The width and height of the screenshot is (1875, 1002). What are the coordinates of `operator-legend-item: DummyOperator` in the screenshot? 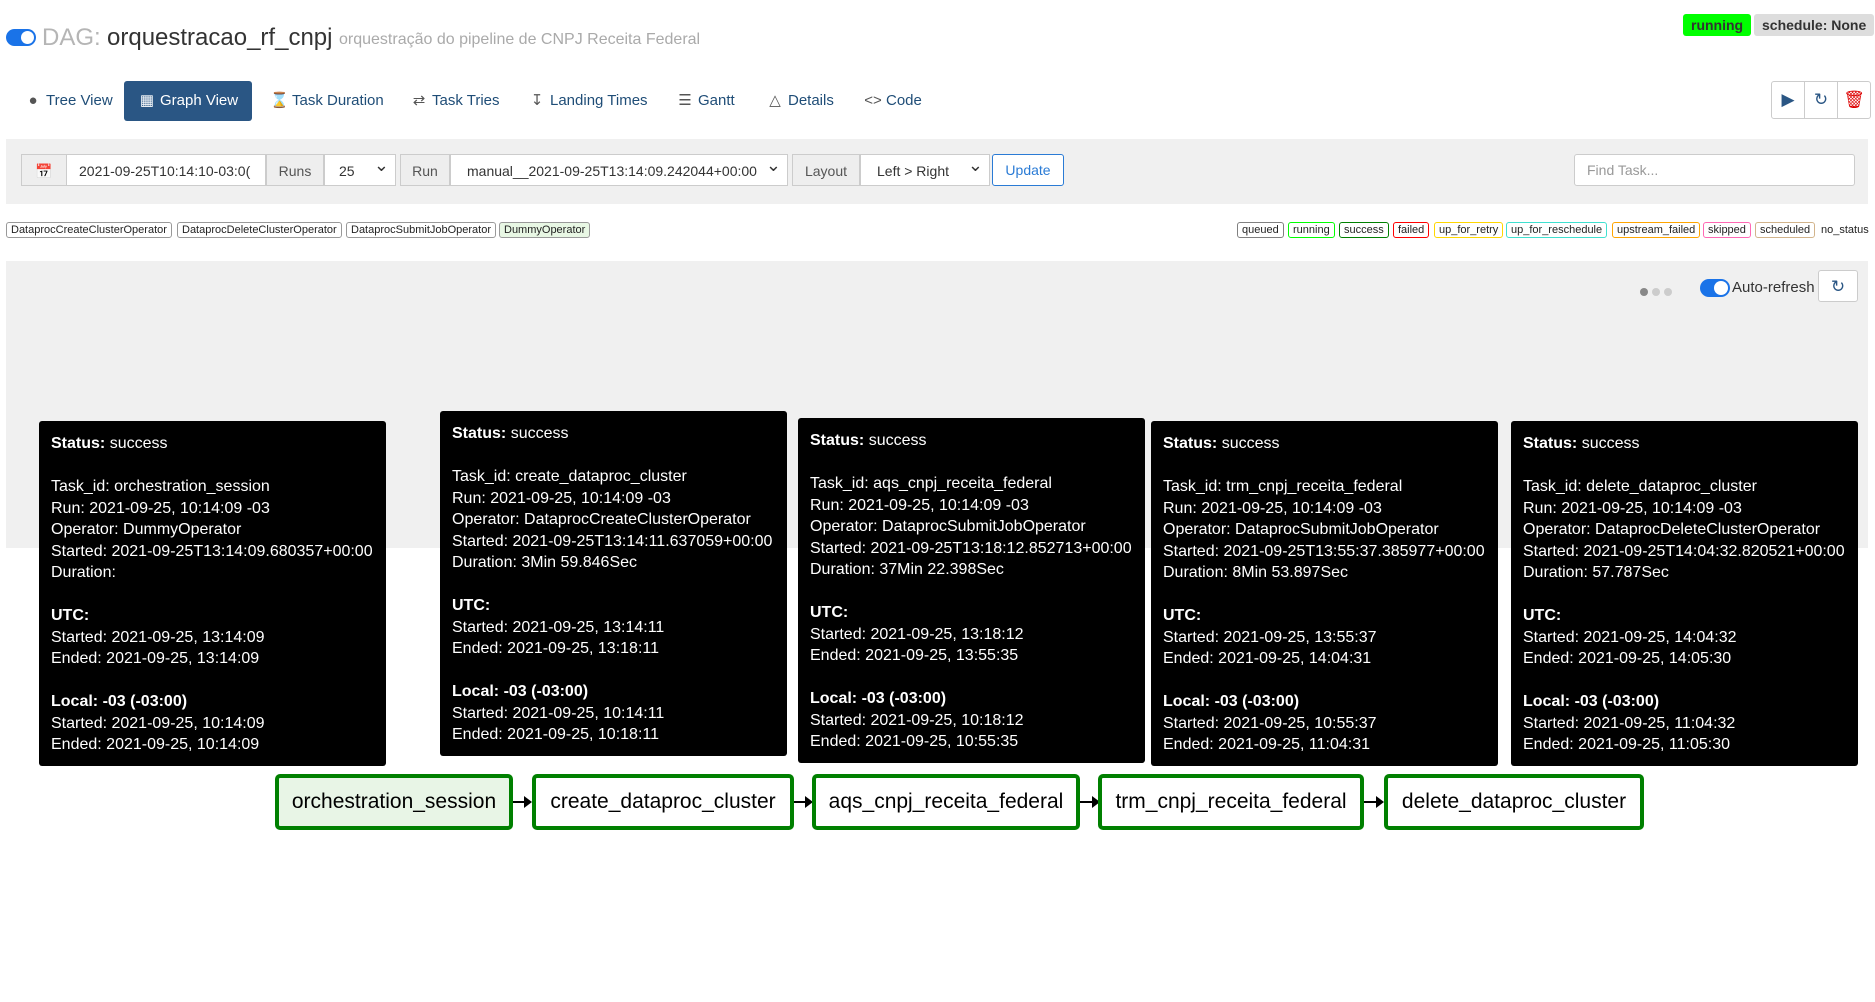 It's located at (545, 230).